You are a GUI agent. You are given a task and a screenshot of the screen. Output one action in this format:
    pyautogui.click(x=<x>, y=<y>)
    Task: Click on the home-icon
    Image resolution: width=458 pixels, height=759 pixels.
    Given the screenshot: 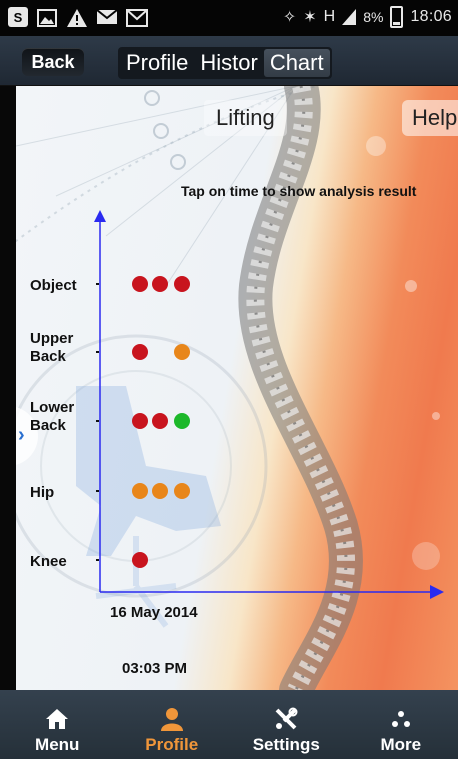 What is the action you would take?
    pyautogui.click(x=57, y=719)
    